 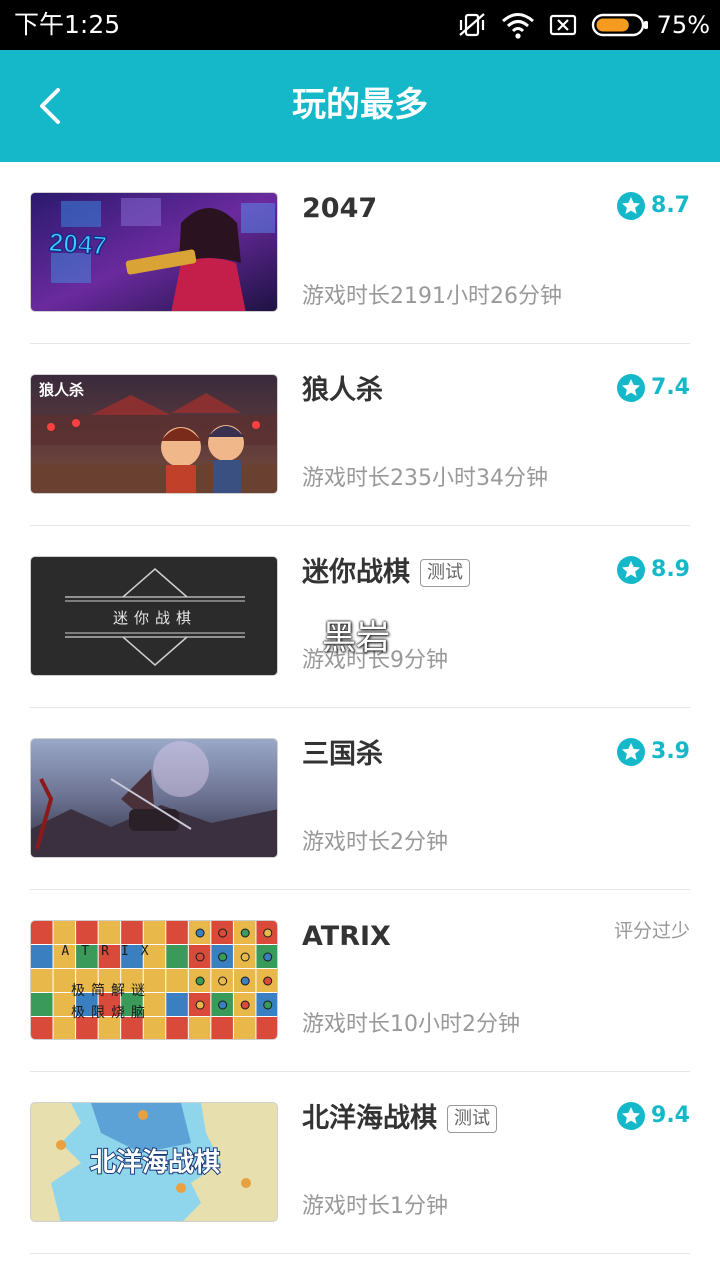 What do you see at coordinates (154, 798) in the screenshot?
I see `game-thumbnail` at bounding box center [154, 798].